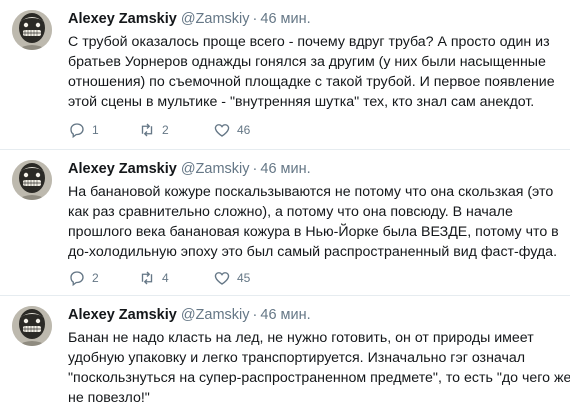  I want to click on reply-count: 1, so click(95, 130).